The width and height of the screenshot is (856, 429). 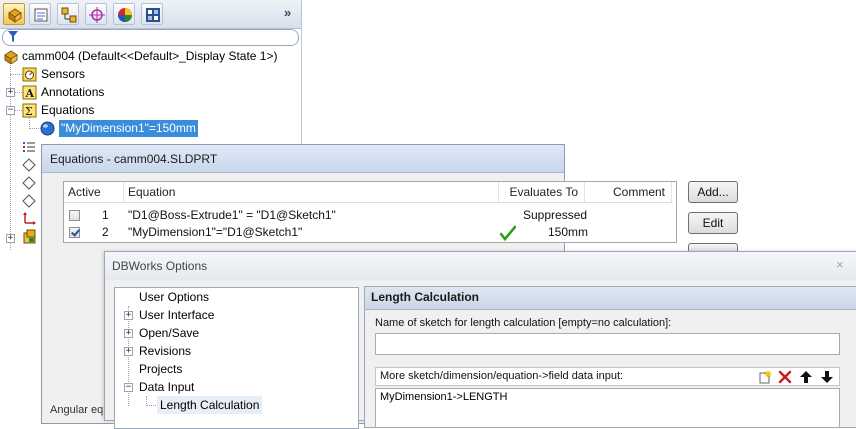 I want to click on dbworks-icon, so click(x=153, y=15).